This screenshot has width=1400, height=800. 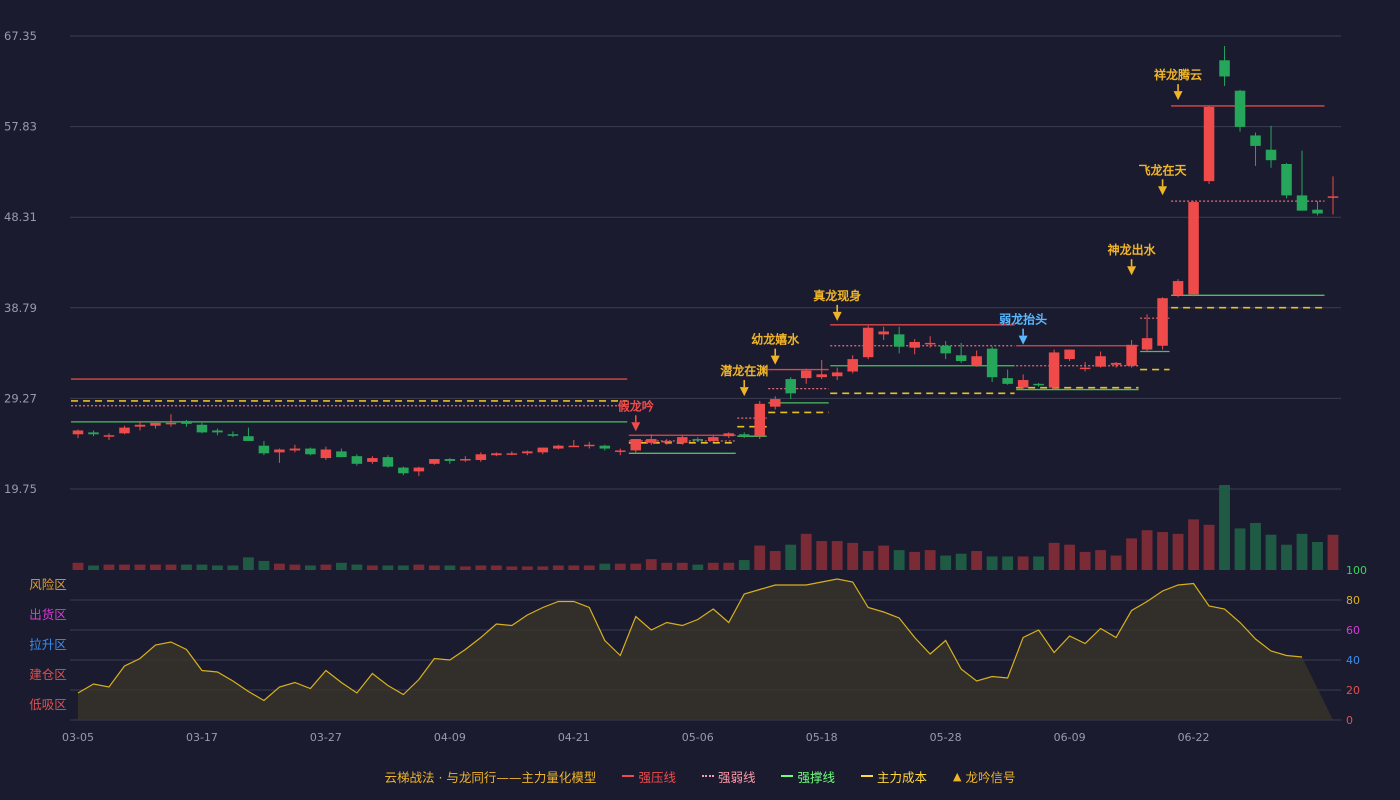 I want to click on legend-item-model: 云梯战法 · 与龙同行——主力量化模型, so click(x=491, y=776).